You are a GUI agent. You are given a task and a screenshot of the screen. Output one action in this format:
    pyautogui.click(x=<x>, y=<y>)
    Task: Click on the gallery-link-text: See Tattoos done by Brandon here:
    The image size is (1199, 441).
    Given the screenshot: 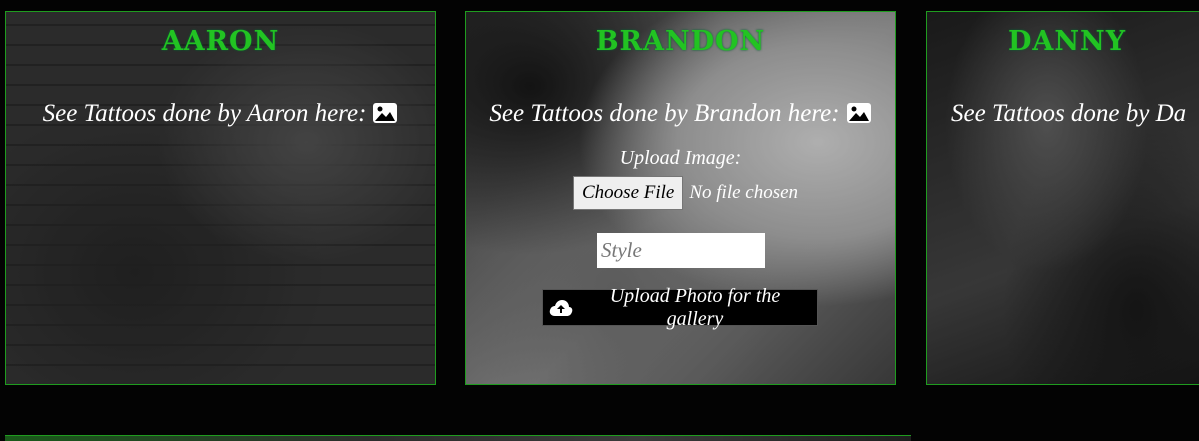 What is the action you would take?
    pyautogui.click(x=664, y=113)
    